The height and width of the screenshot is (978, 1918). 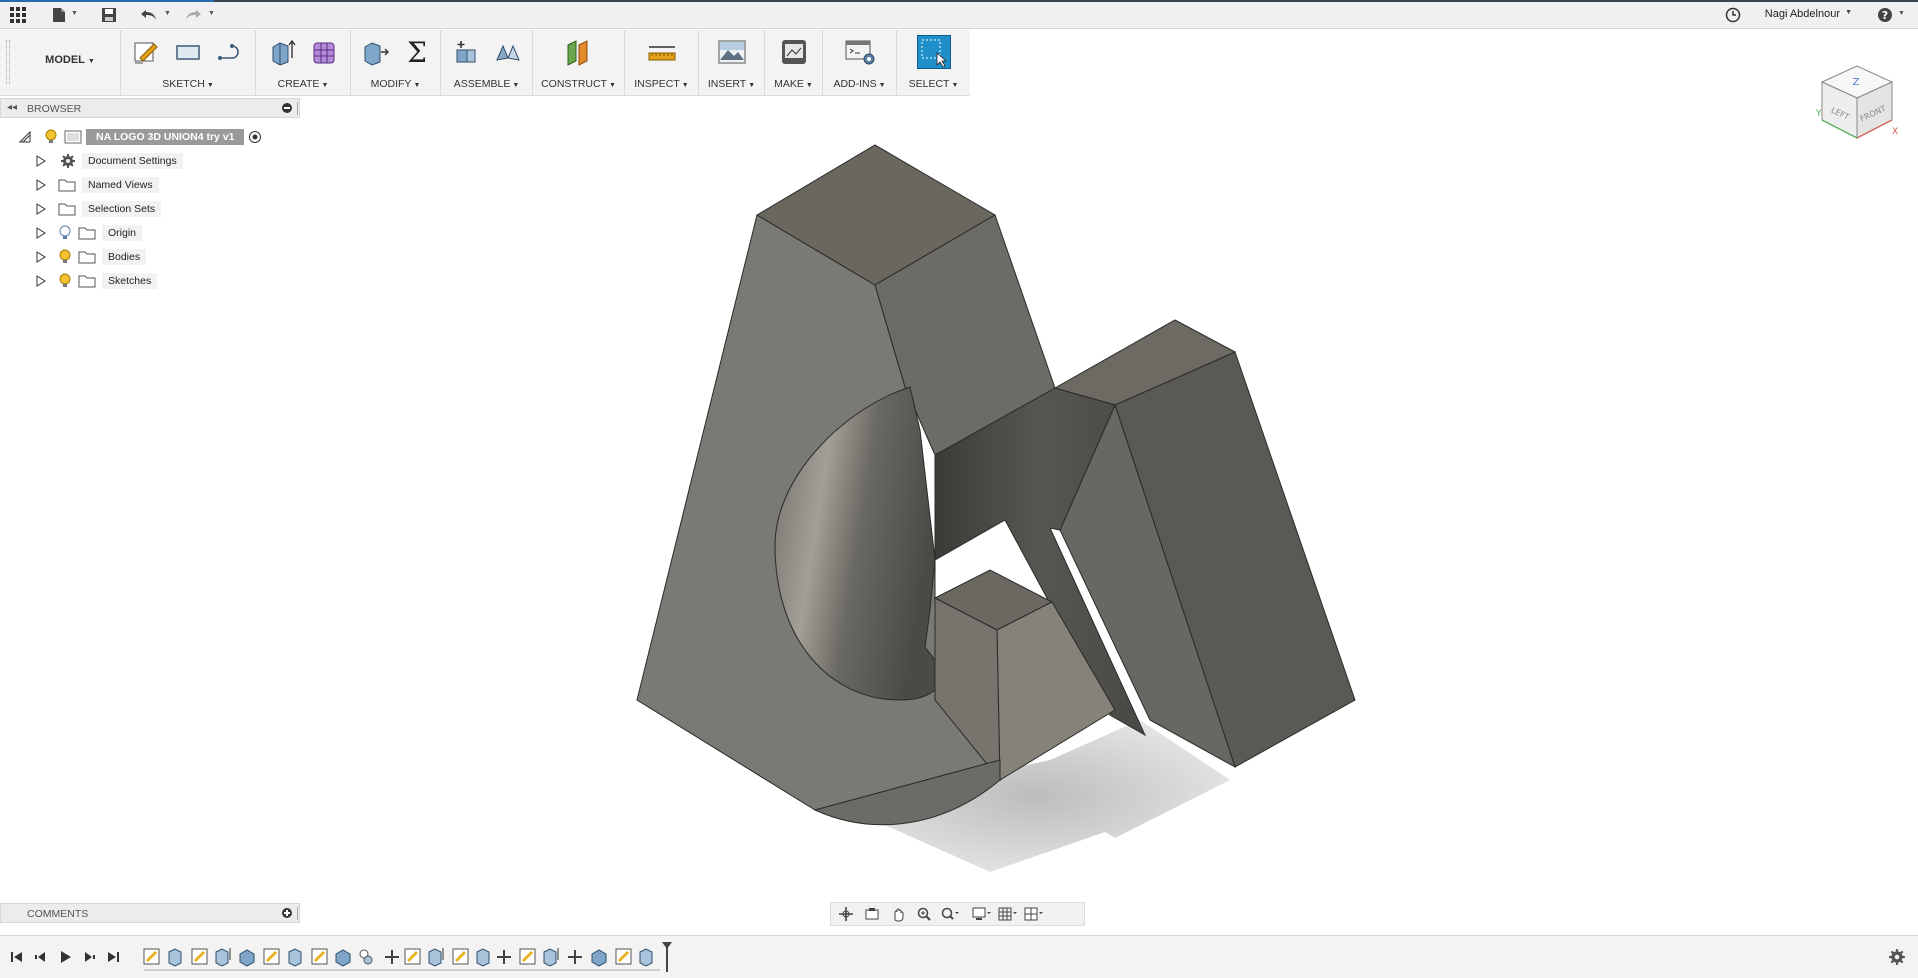 I want to click on file-menu-caret: ▼, so click(x=74, y=13).